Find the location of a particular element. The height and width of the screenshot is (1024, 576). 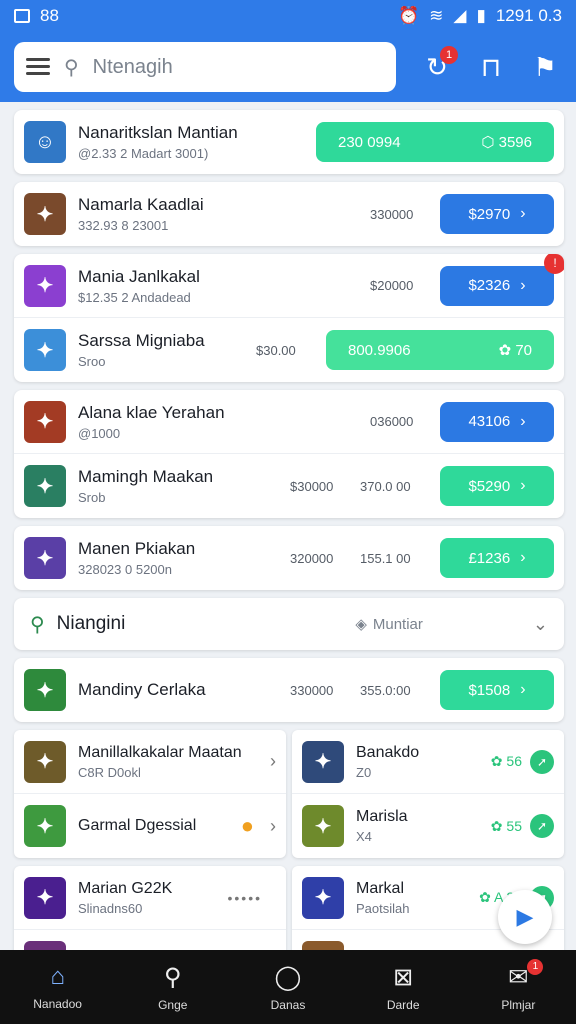

grid-item: ✦ Banakdo Z0 ✿ 56 ➚ is located at coordinates (428, 762).